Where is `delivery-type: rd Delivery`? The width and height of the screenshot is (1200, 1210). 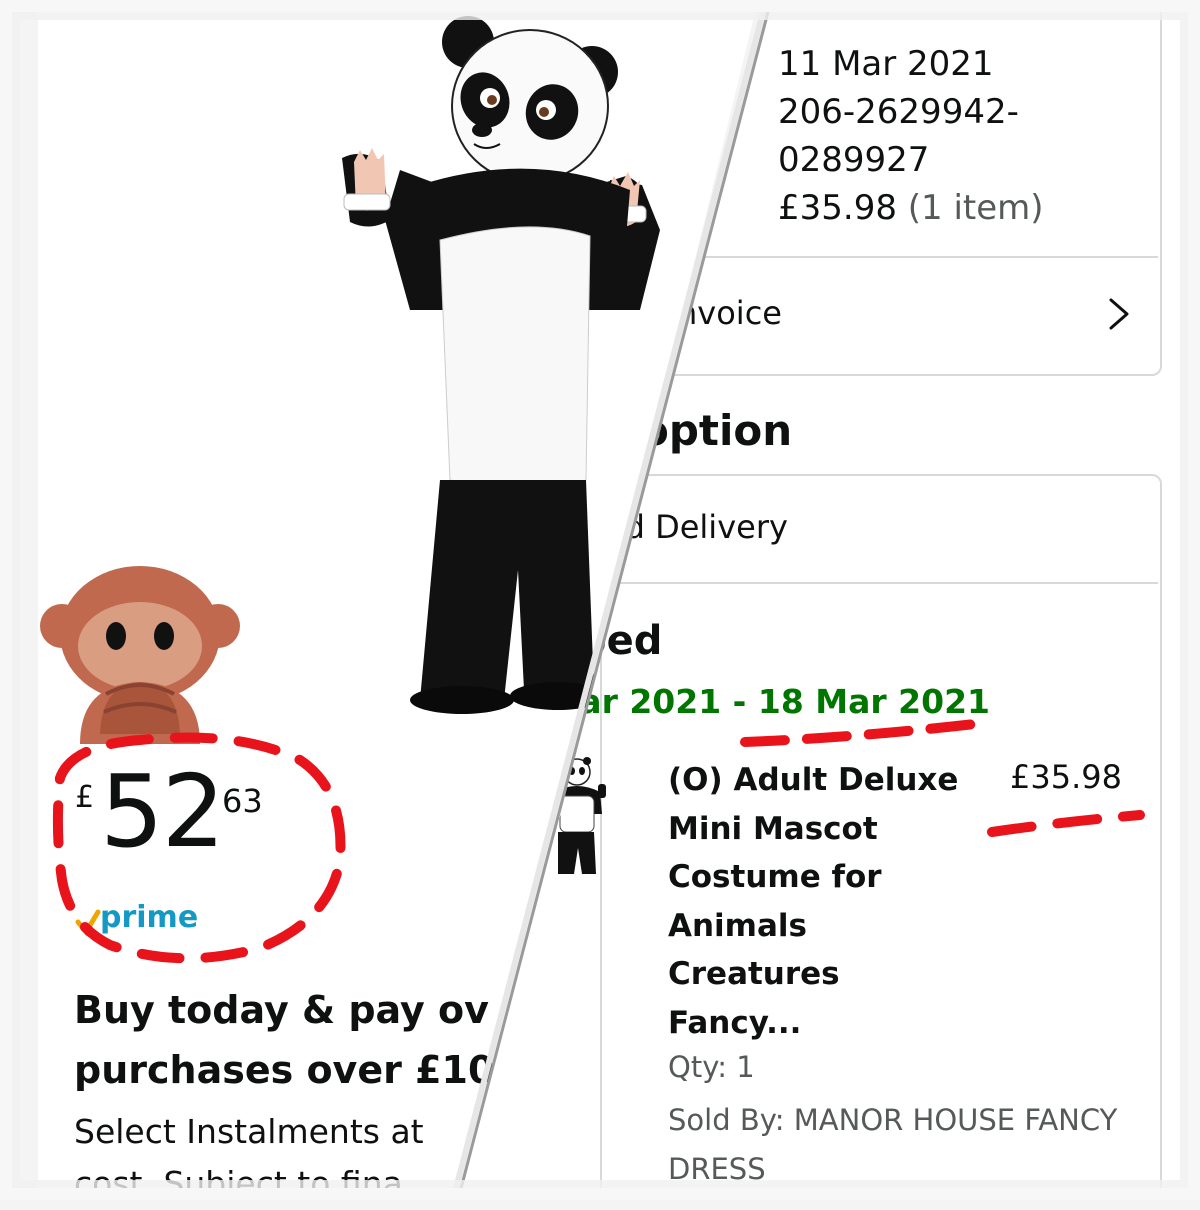
delivery-type: rd Delivery is located at coordinates (700, 527).